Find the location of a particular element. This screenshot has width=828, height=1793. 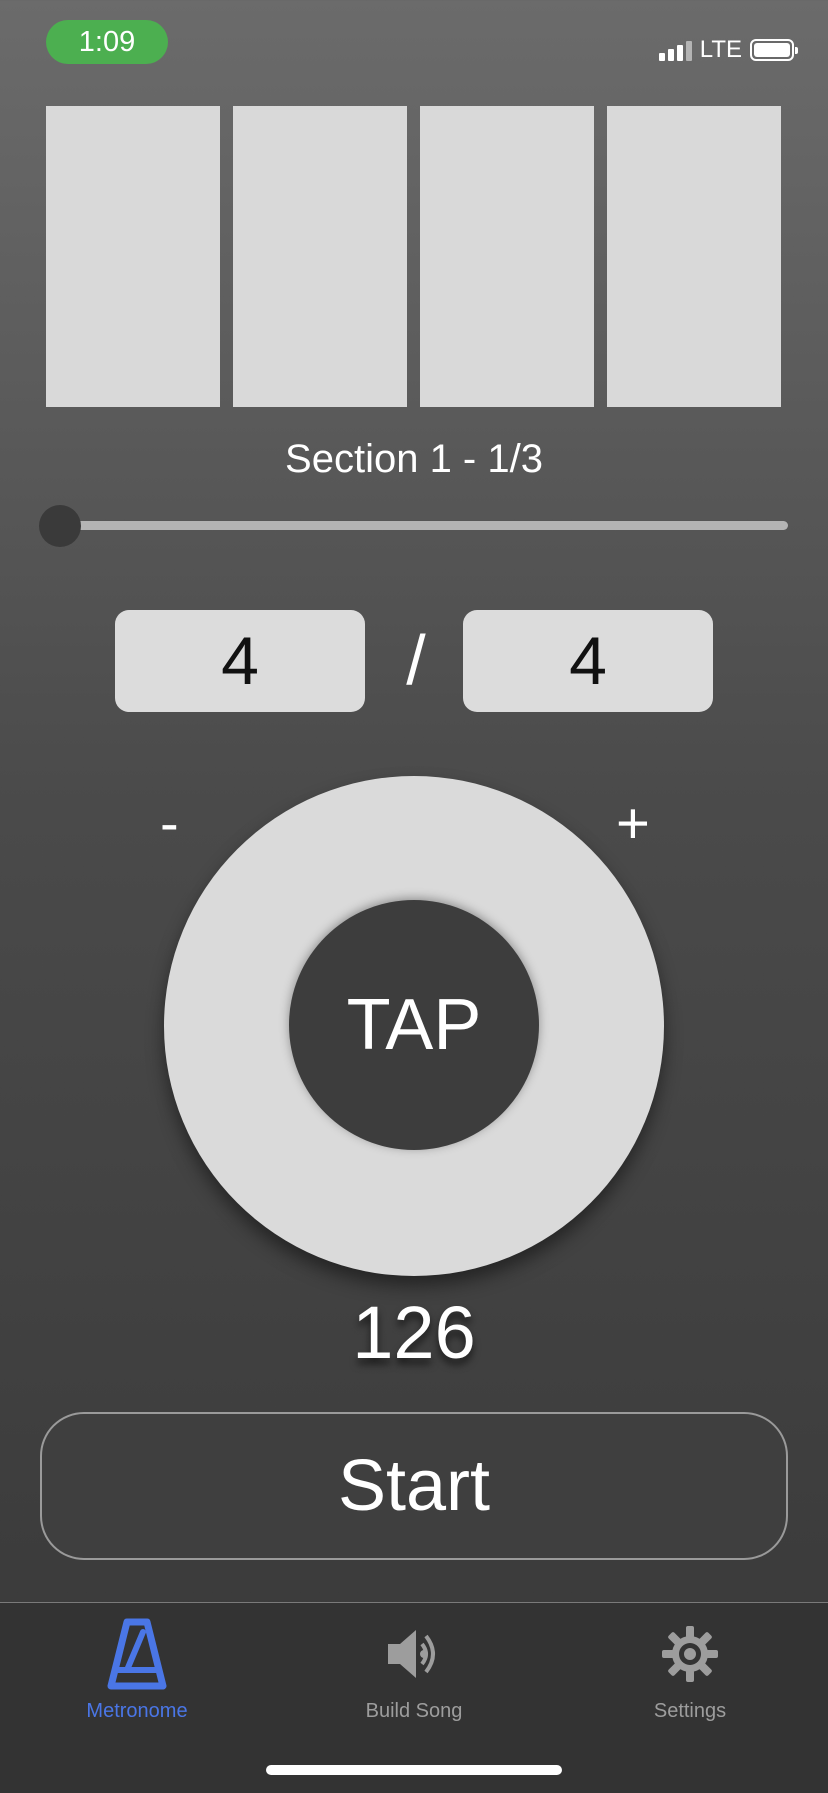

section-progress-thumb is located at coordinates (60, 526).